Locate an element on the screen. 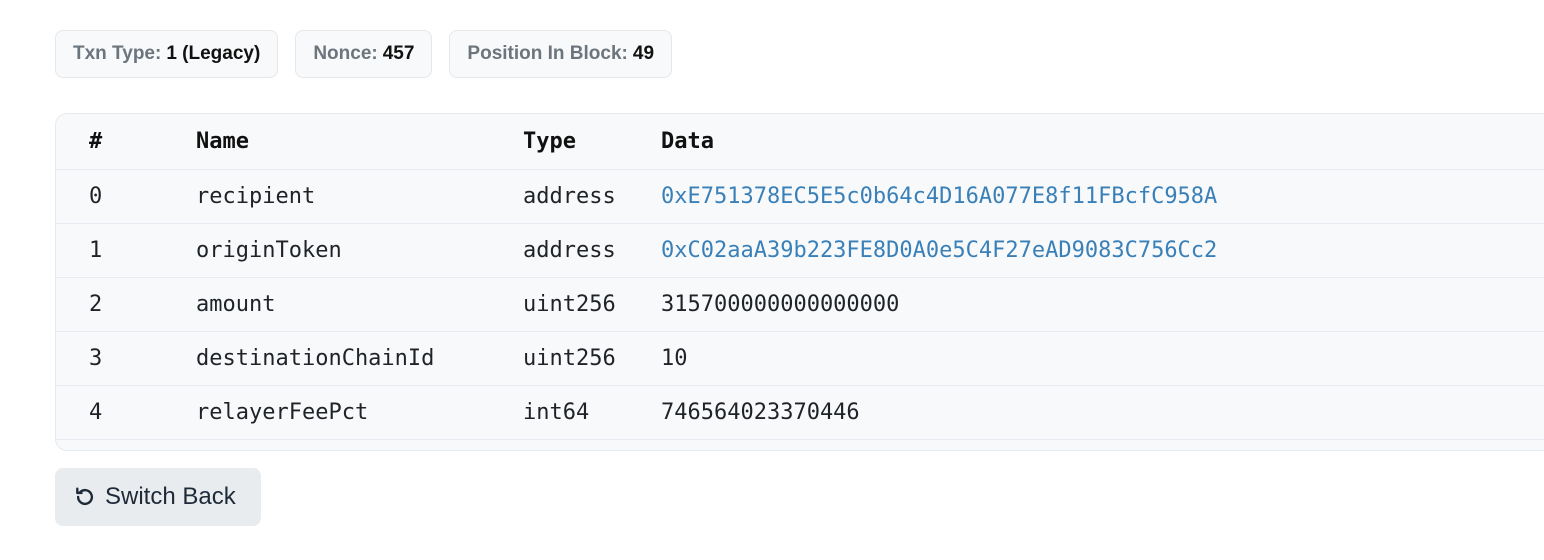 Image resolution: width=1544 pixels, height=560 pixels. switch-back-button: Switch Back is located at coordinates (158, 497).